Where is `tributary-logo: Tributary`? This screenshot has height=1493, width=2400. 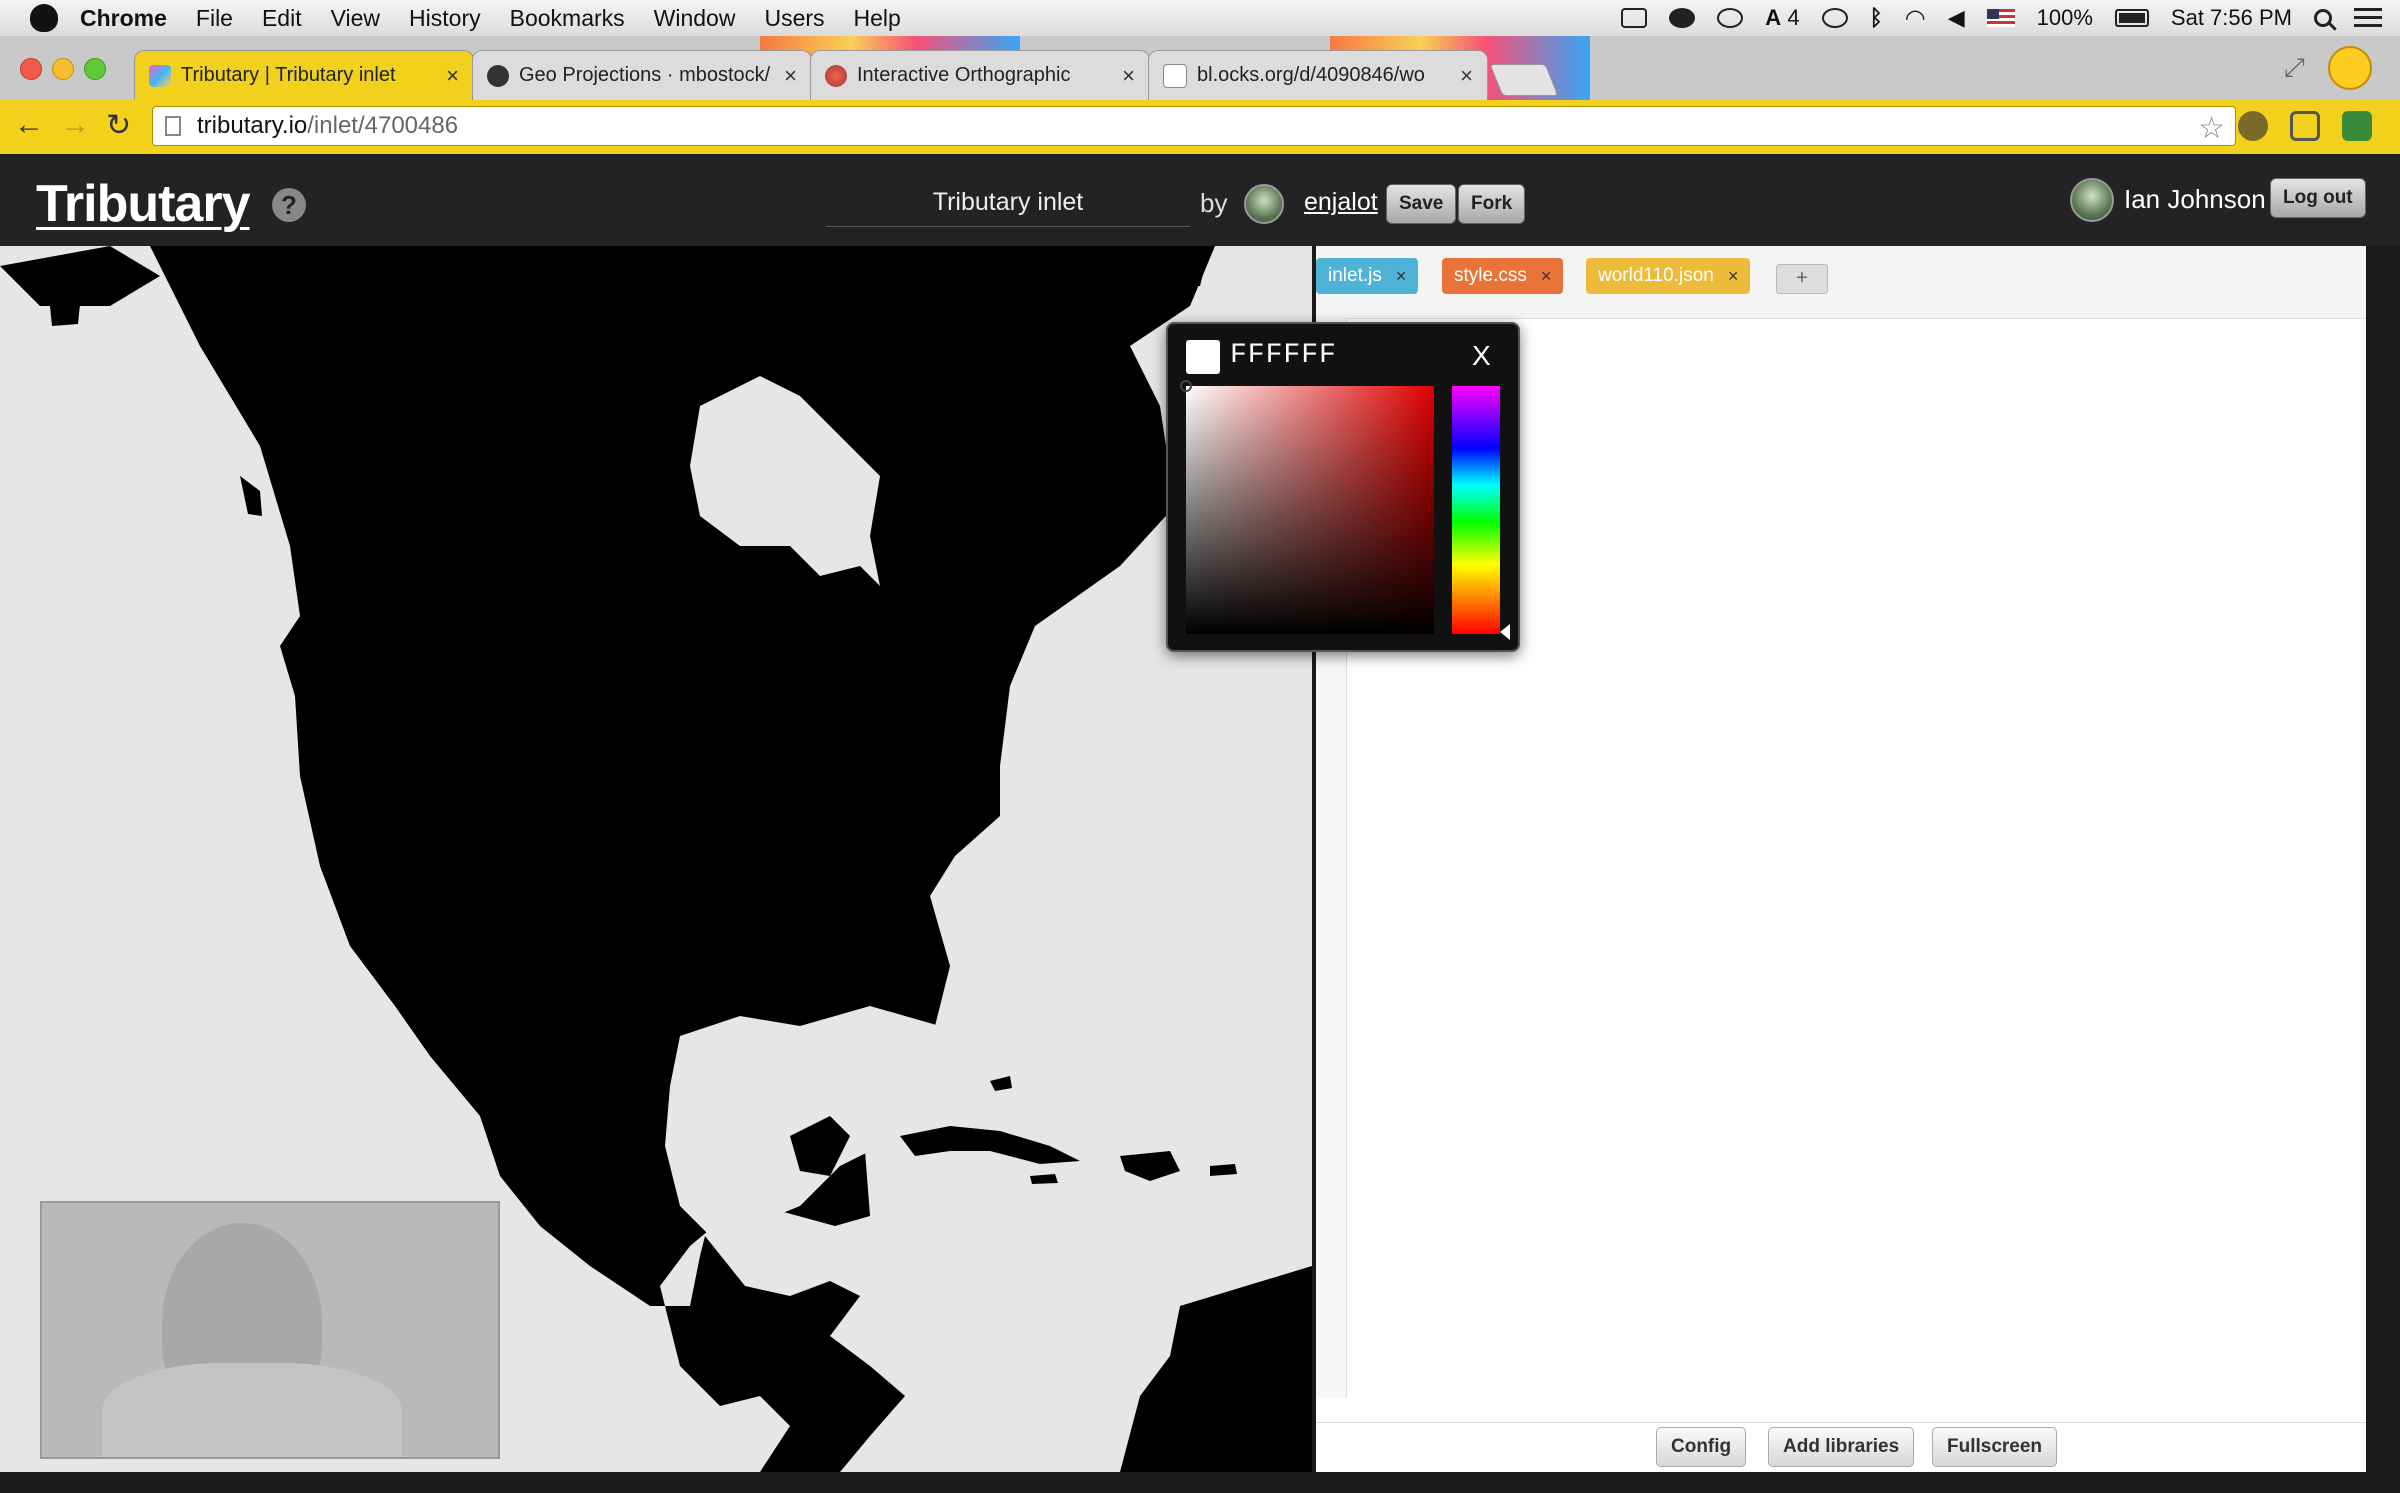 tributary-logo: Tributary is located at coordinates (143, 204).